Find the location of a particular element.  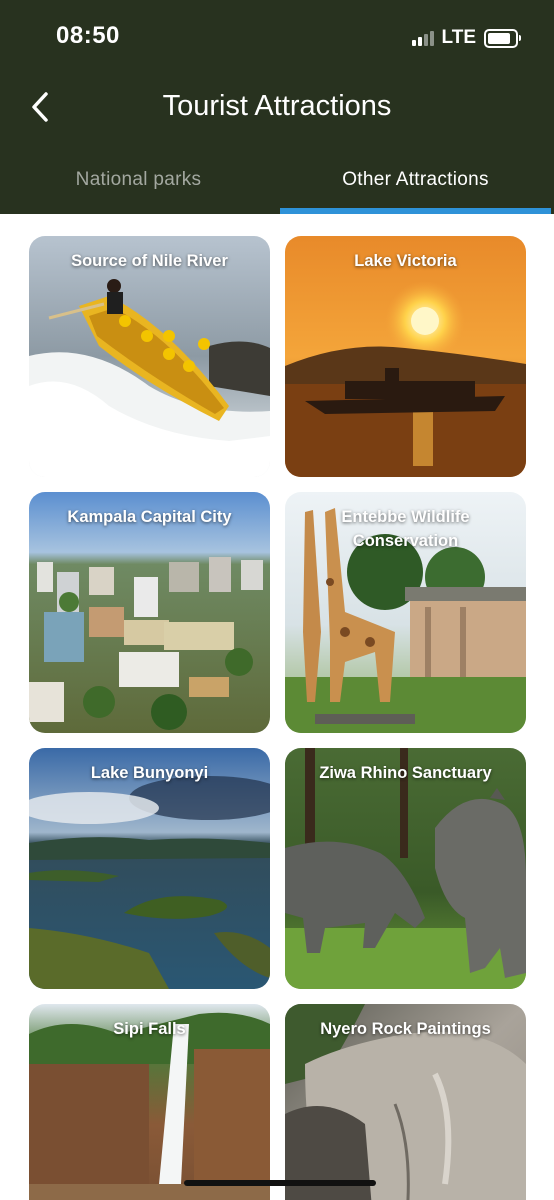

battery-icon is located at coordinates (502, 38).